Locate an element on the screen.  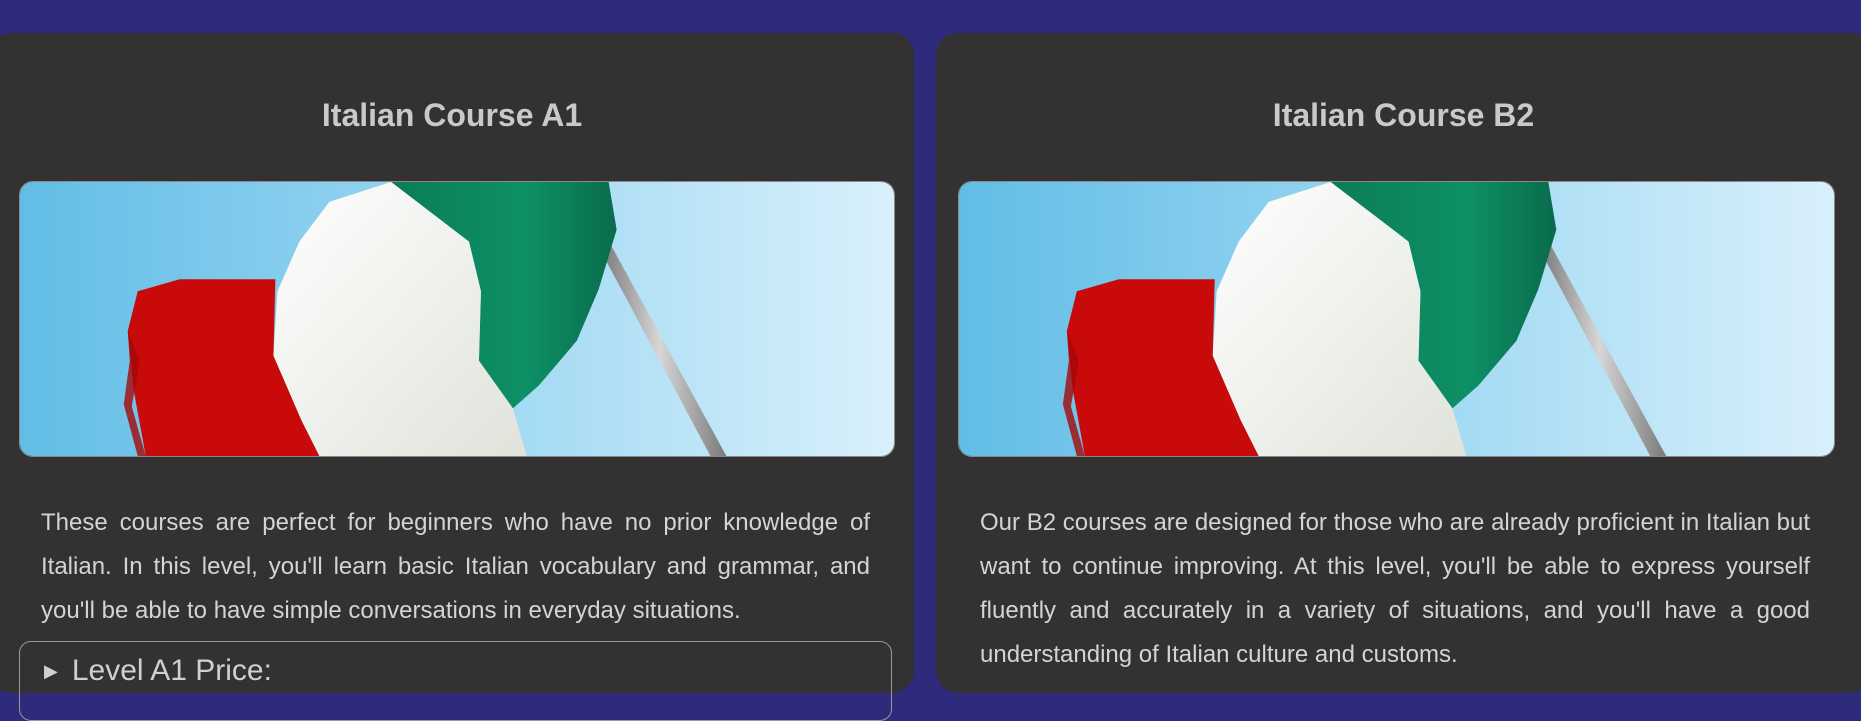
disclosure-triangle-icon: ▶ is located at coordinates (51, 671).